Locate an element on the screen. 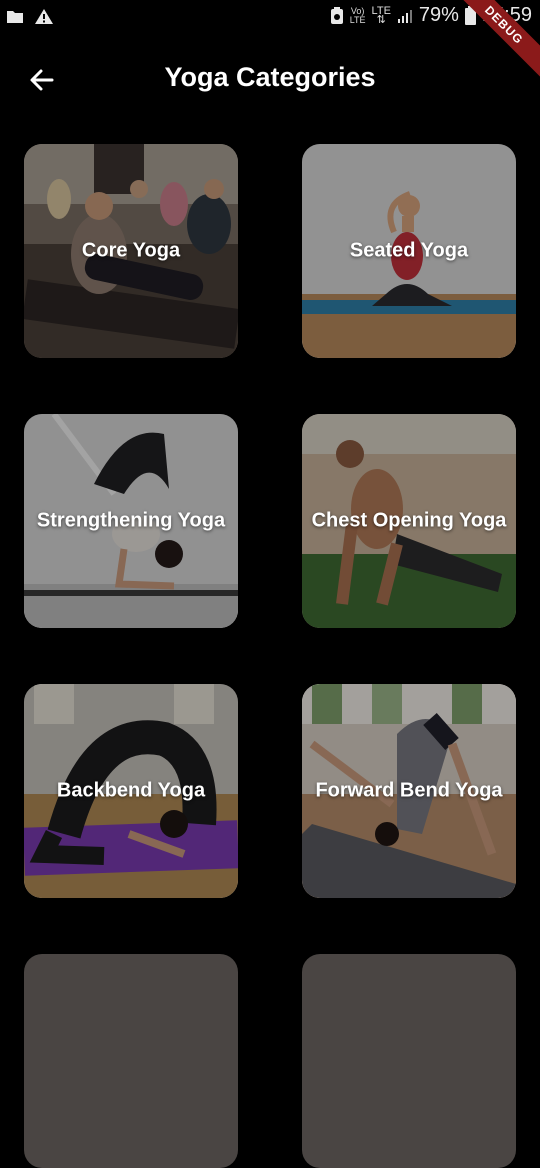 The height and width of the screenshot is (1168, 540). category-label: Core Yoga is located at coordinates (131, 250).